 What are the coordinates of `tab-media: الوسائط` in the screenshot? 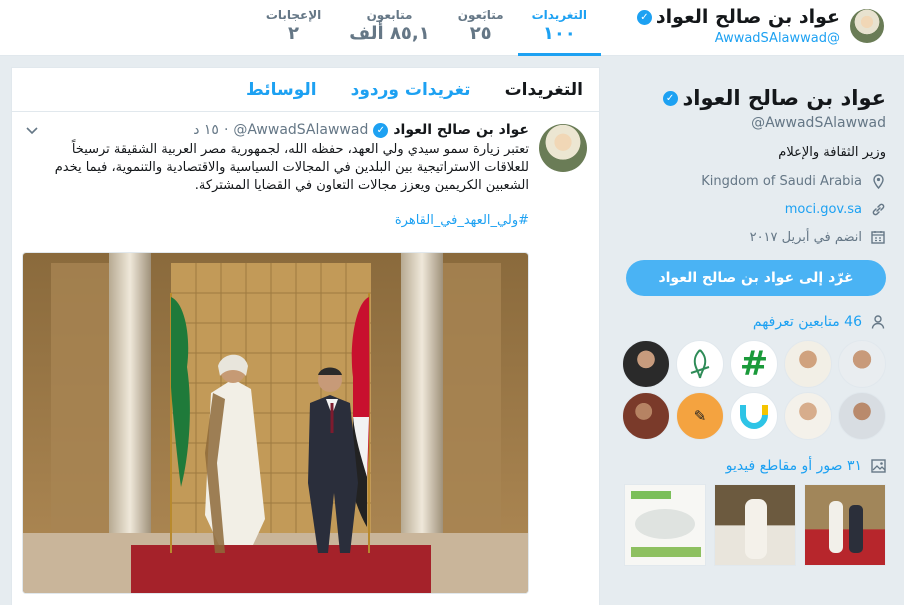 It's located at (281, 90).